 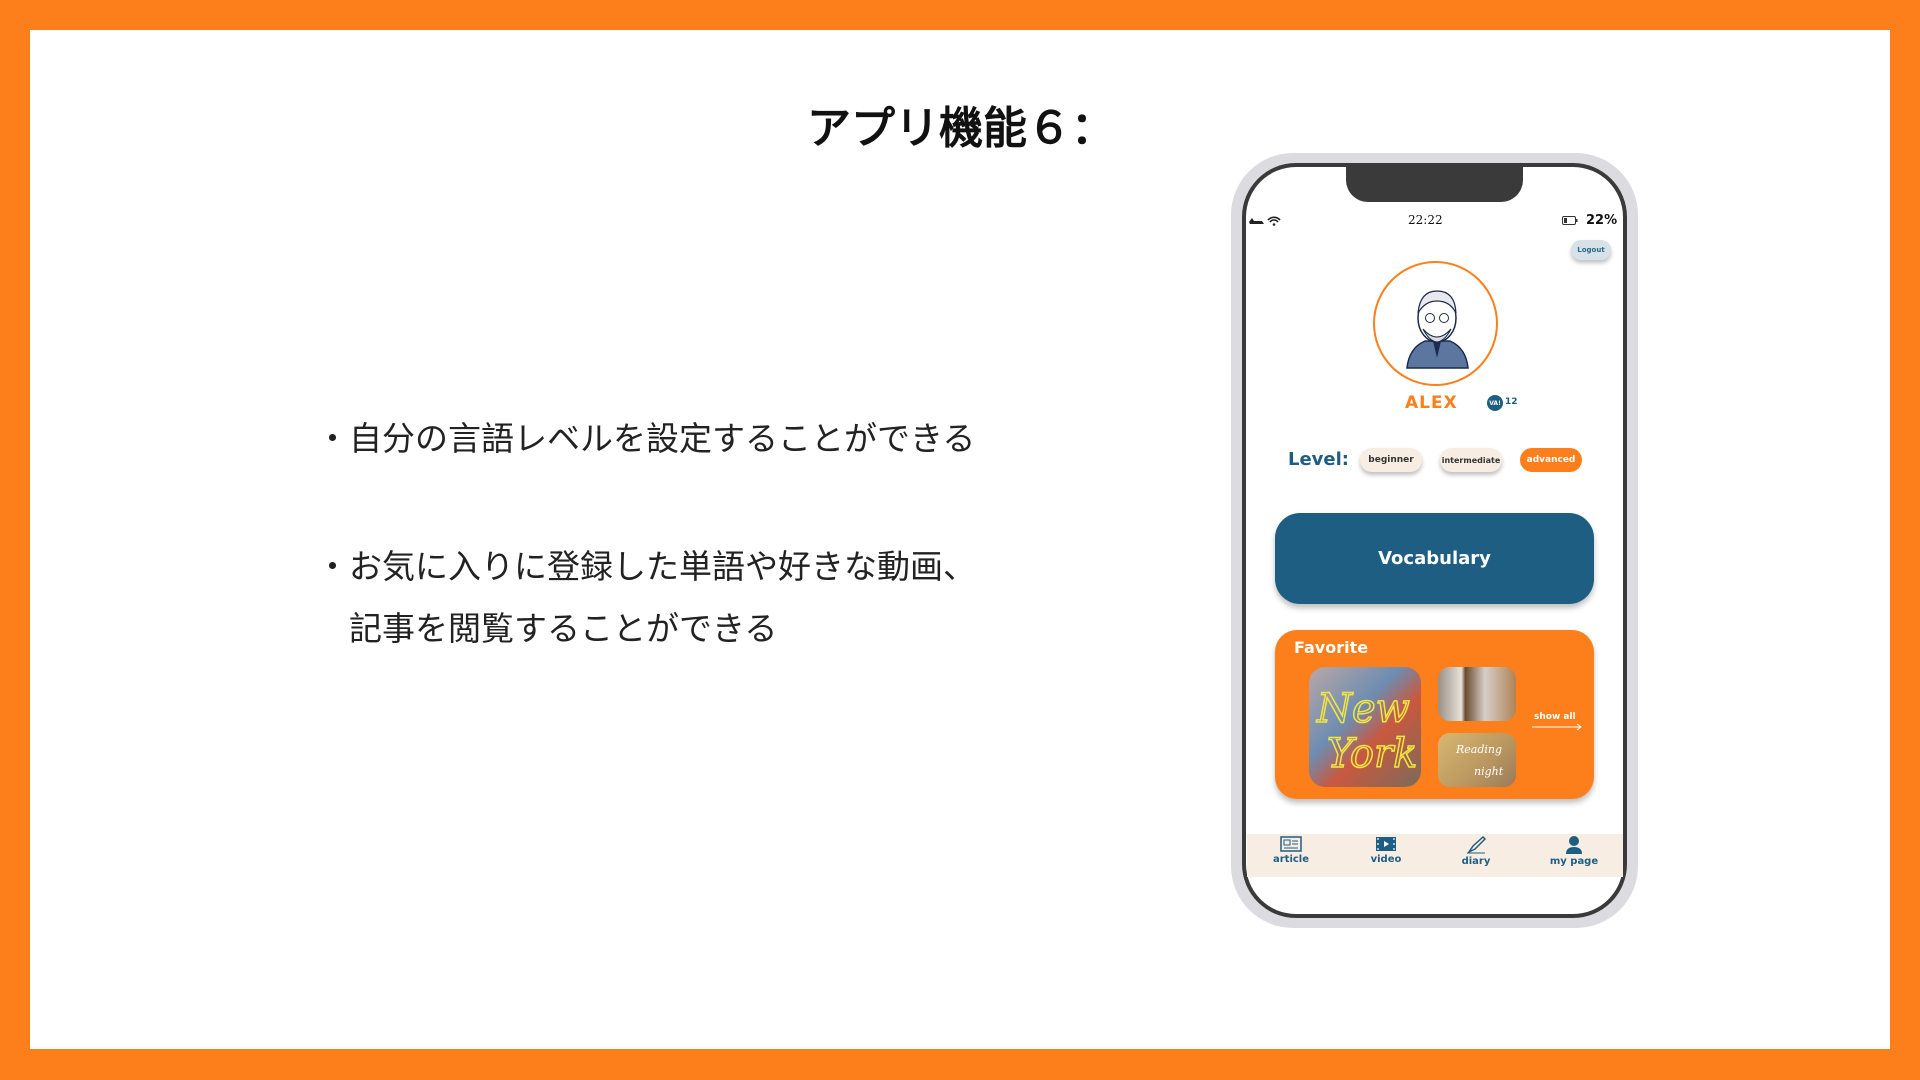 What do you see at coordinates (1291, 859) in the screenshot?
I see `nav-article-label: article` at bounding box center [1291, 859].